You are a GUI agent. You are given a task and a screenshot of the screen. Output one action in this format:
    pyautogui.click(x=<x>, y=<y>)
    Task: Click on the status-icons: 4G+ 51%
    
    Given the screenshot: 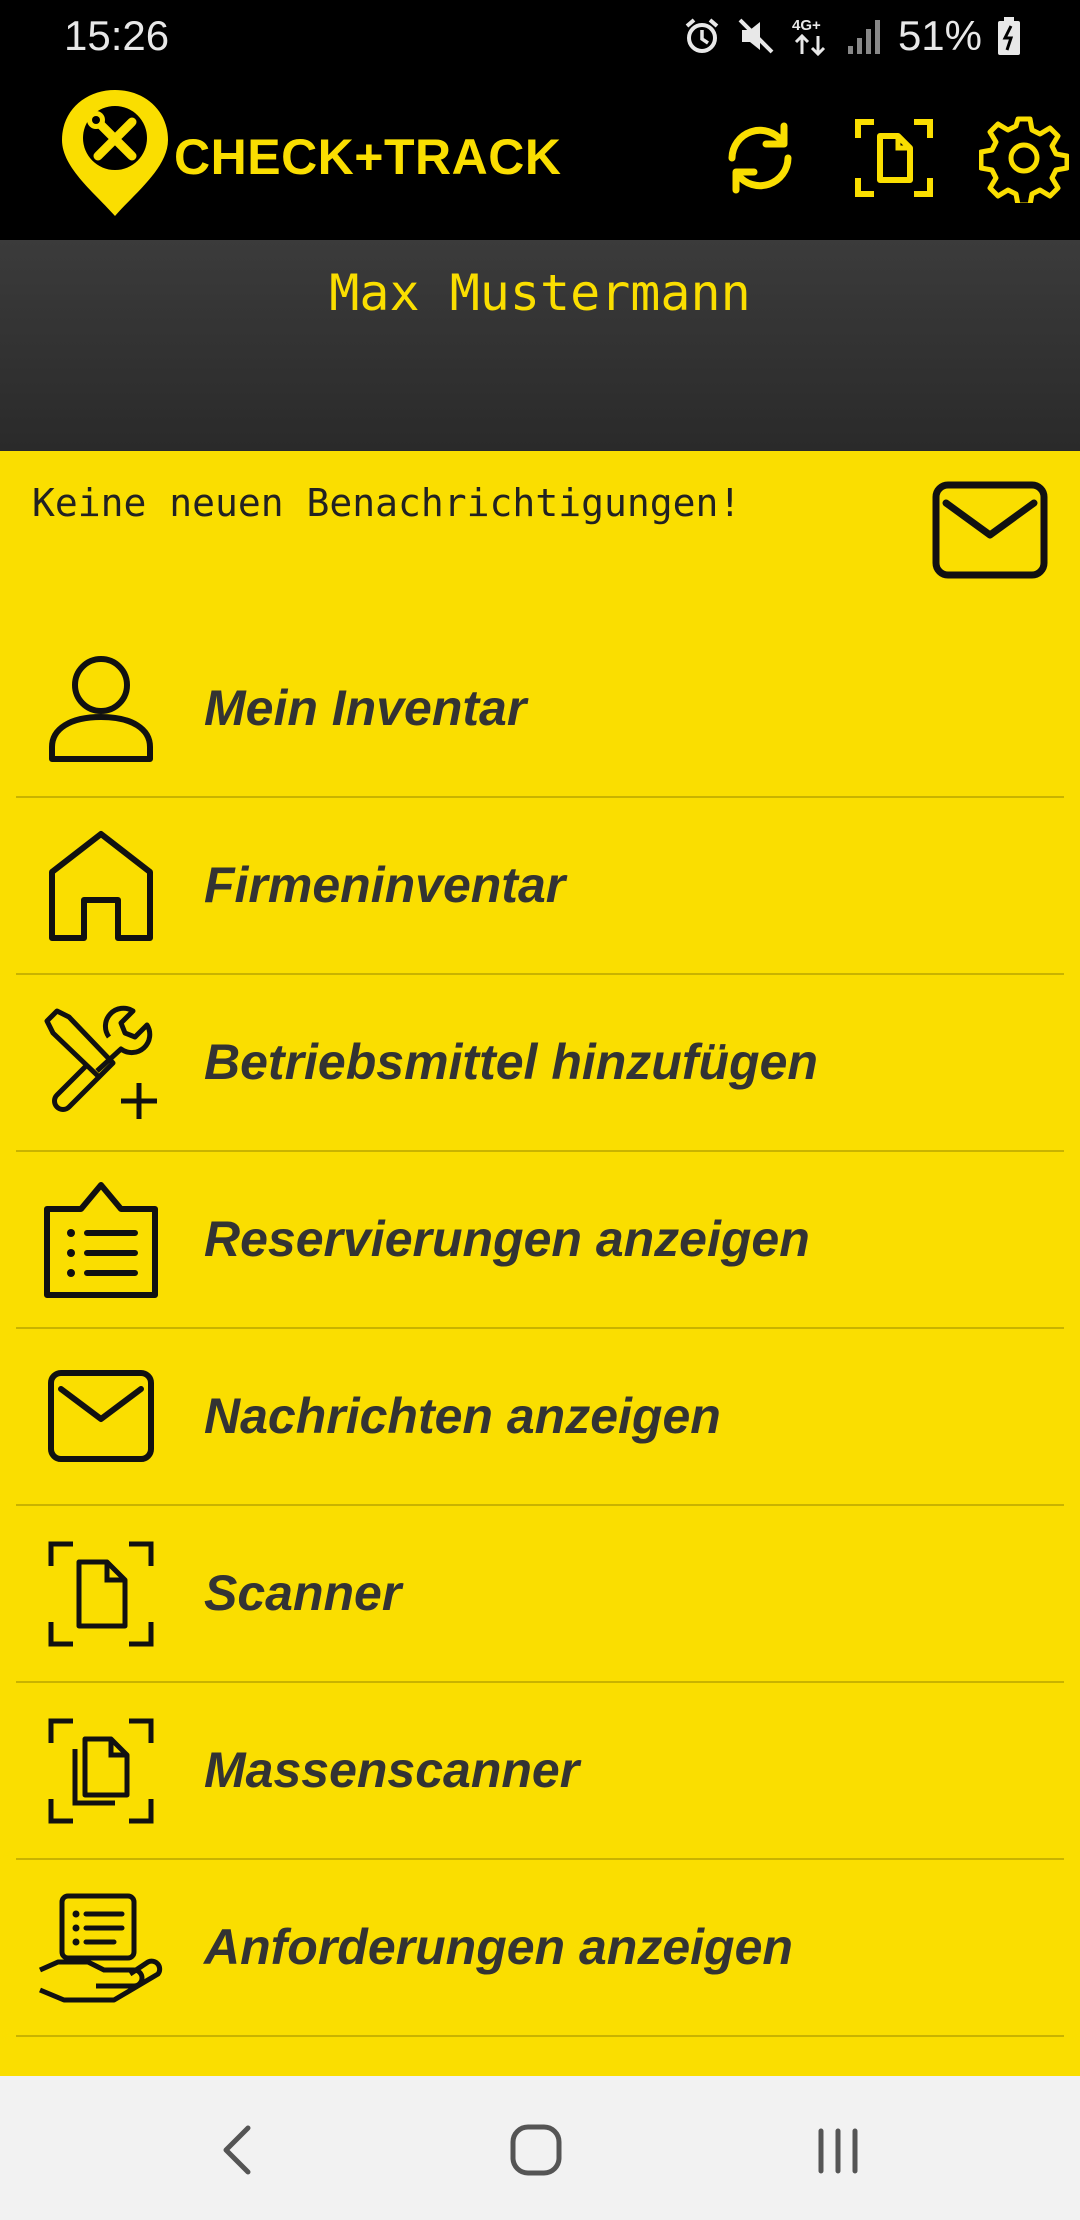 What is the action you would take?
    pyautogui.click(x=852, y=36)
    